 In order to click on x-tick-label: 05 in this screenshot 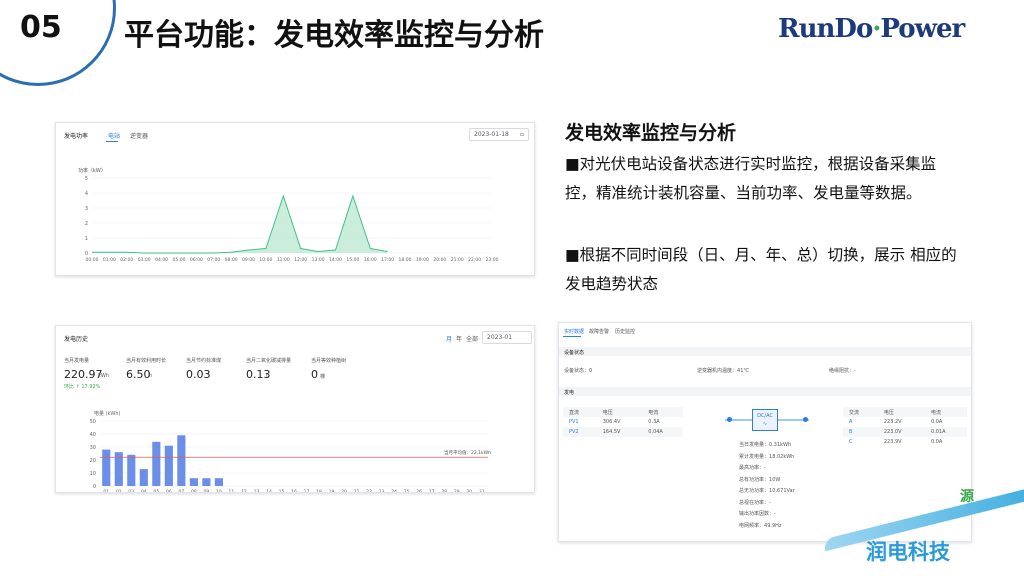, I will do `click(156, 490)`.